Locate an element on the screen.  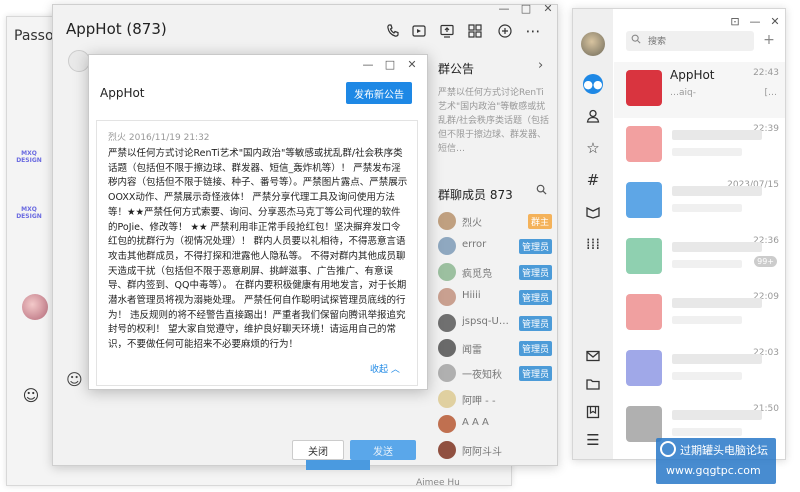
publish-notice-button: 发布新公告 is located at coordinates (379, 93).